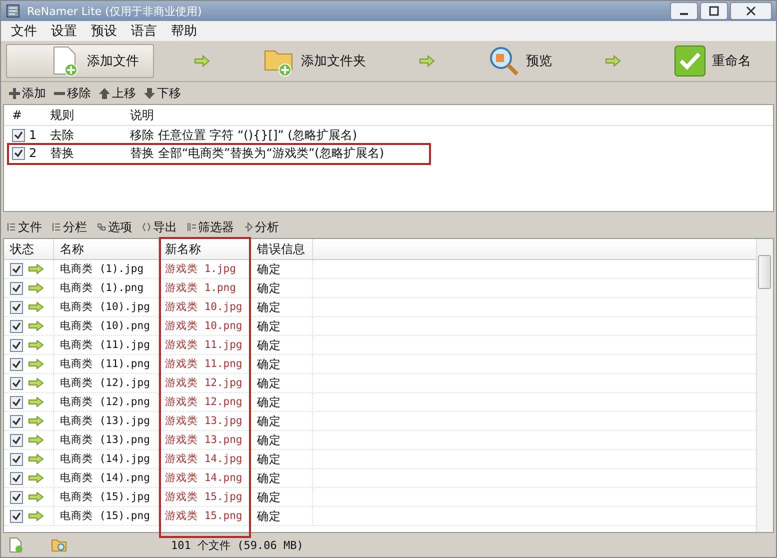 The image size is (777, 558). Describe the element at coordinates (114, 11) in the screenshot. I see `window-title: ReNamer Lite (仅用于非商业使用)` at that location.